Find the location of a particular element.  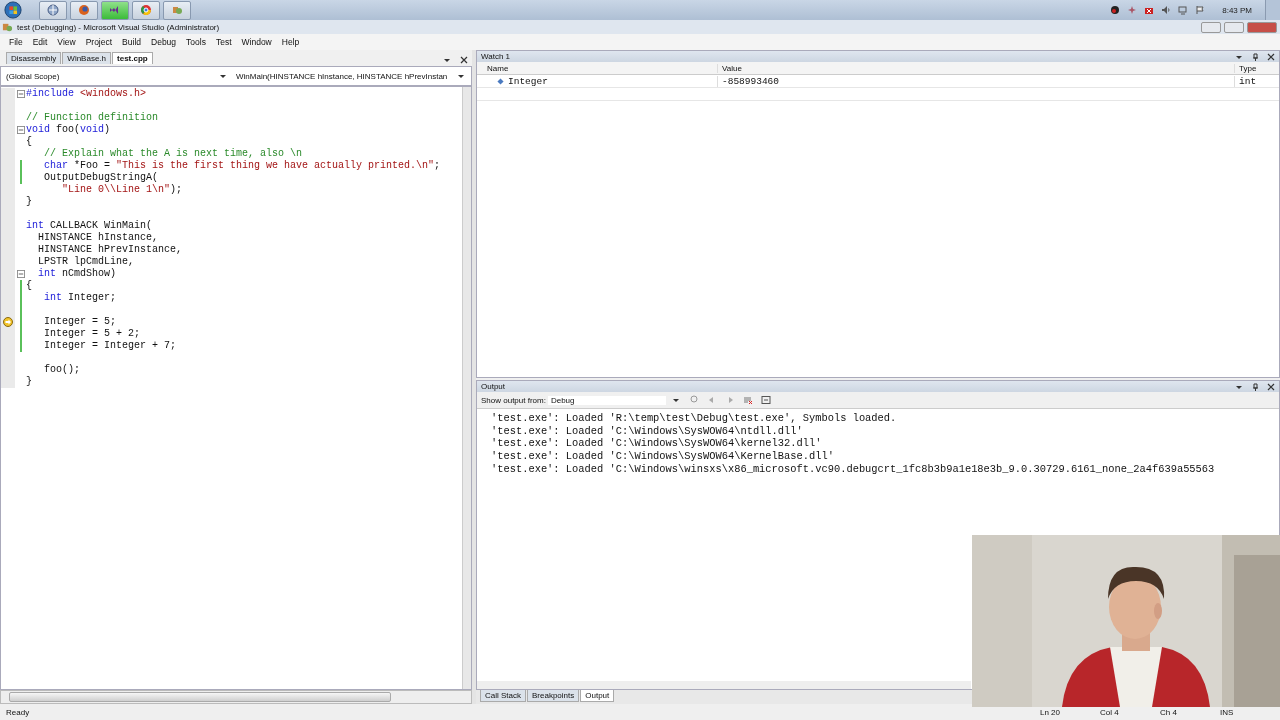

insert-mode: INS is located at coordinates (1227, 712).